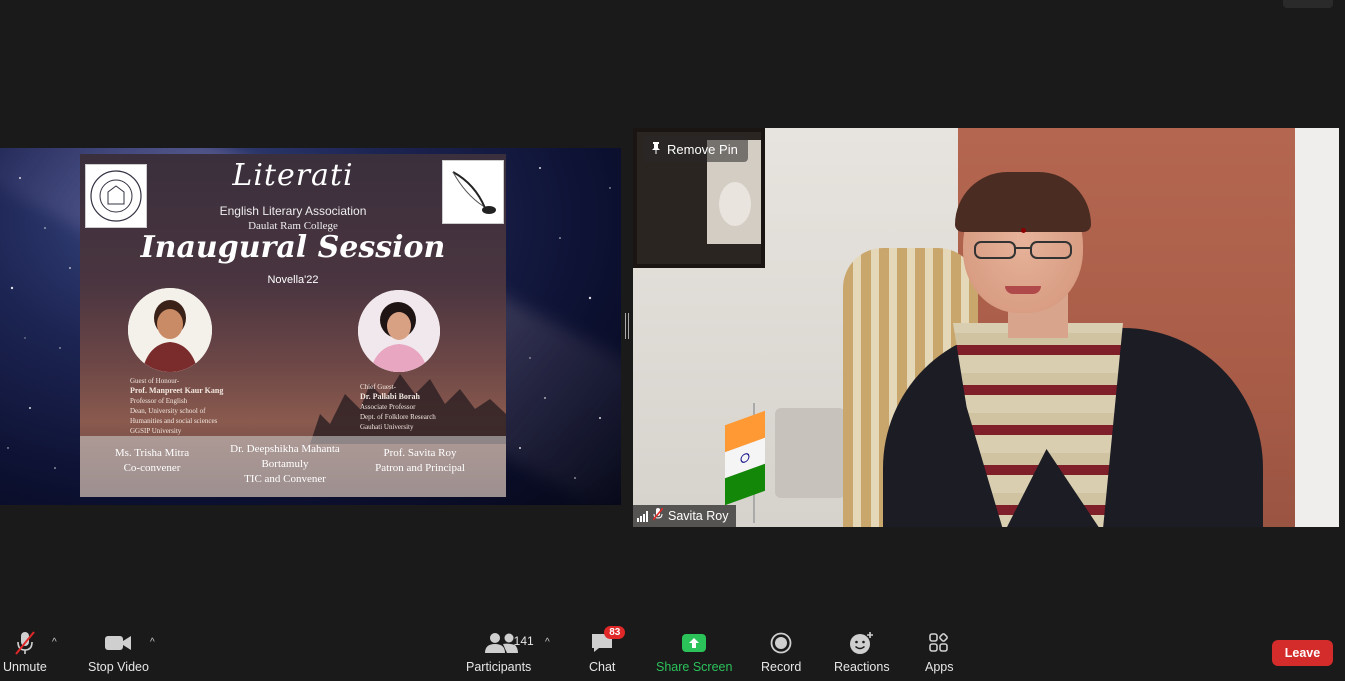 The image size is (1345, 681). Describe the element at coordinates (702, 149) in the screenshot. I see `remove-pin-label: Remove Pin` at that location.